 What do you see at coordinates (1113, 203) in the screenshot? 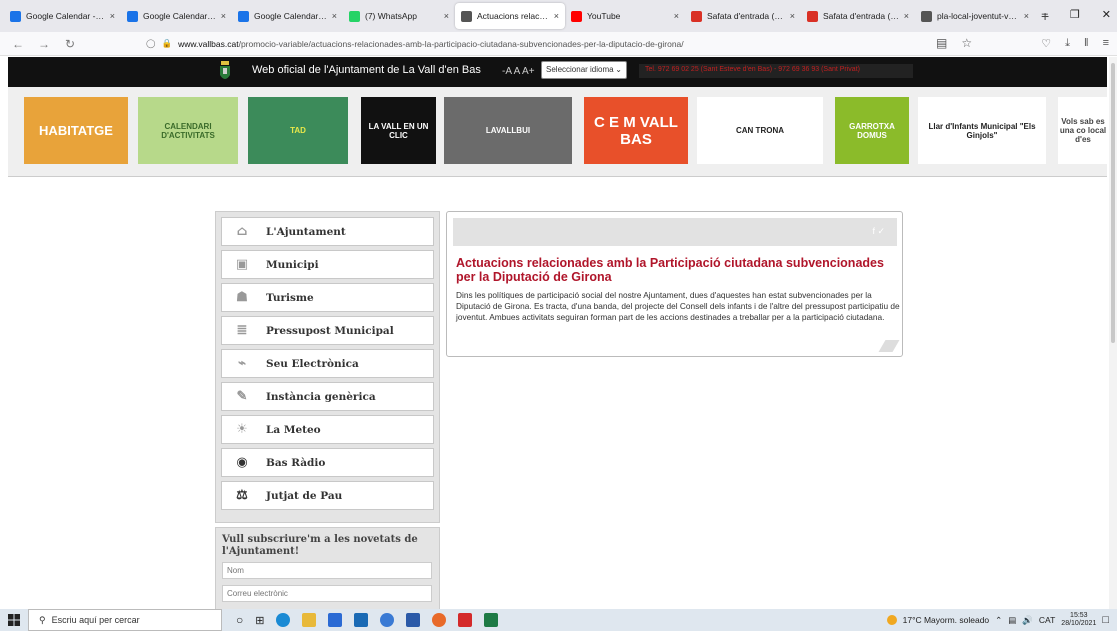
I see `scrollbar-thumb` at bounding box center [1113, 203].